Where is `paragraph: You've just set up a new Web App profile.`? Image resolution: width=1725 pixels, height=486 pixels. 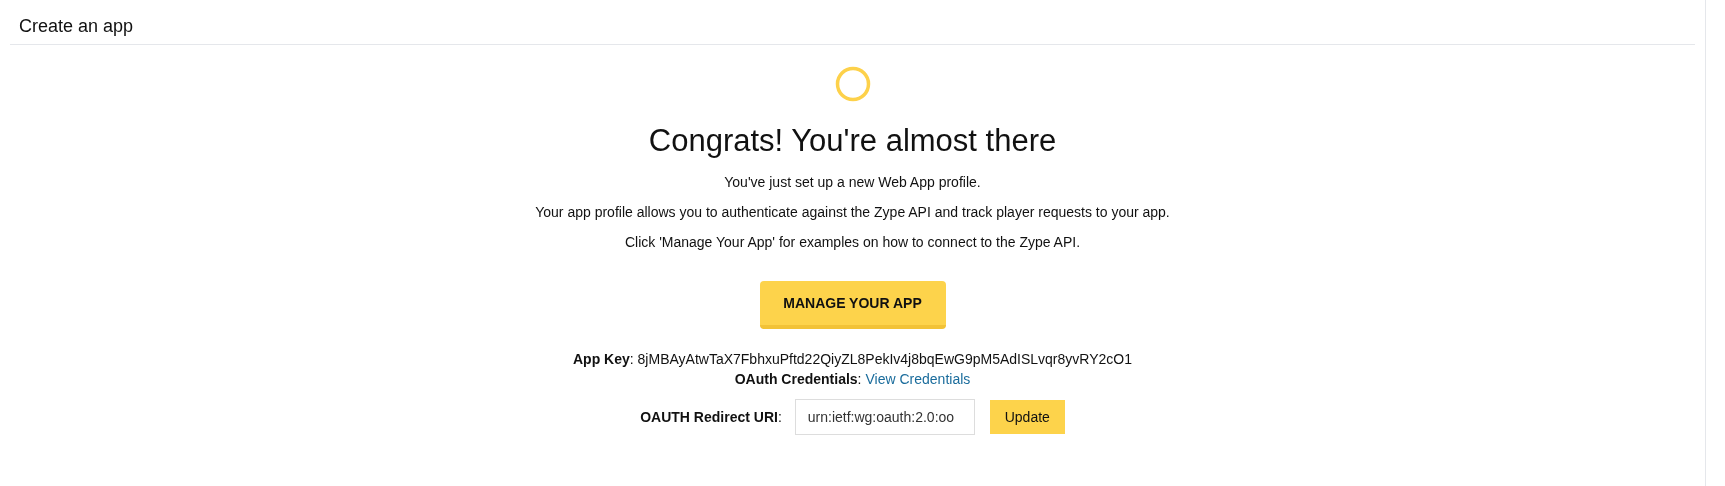 paragraph: You've just set up a new Web App profile. is located at coordinates (852, 182).